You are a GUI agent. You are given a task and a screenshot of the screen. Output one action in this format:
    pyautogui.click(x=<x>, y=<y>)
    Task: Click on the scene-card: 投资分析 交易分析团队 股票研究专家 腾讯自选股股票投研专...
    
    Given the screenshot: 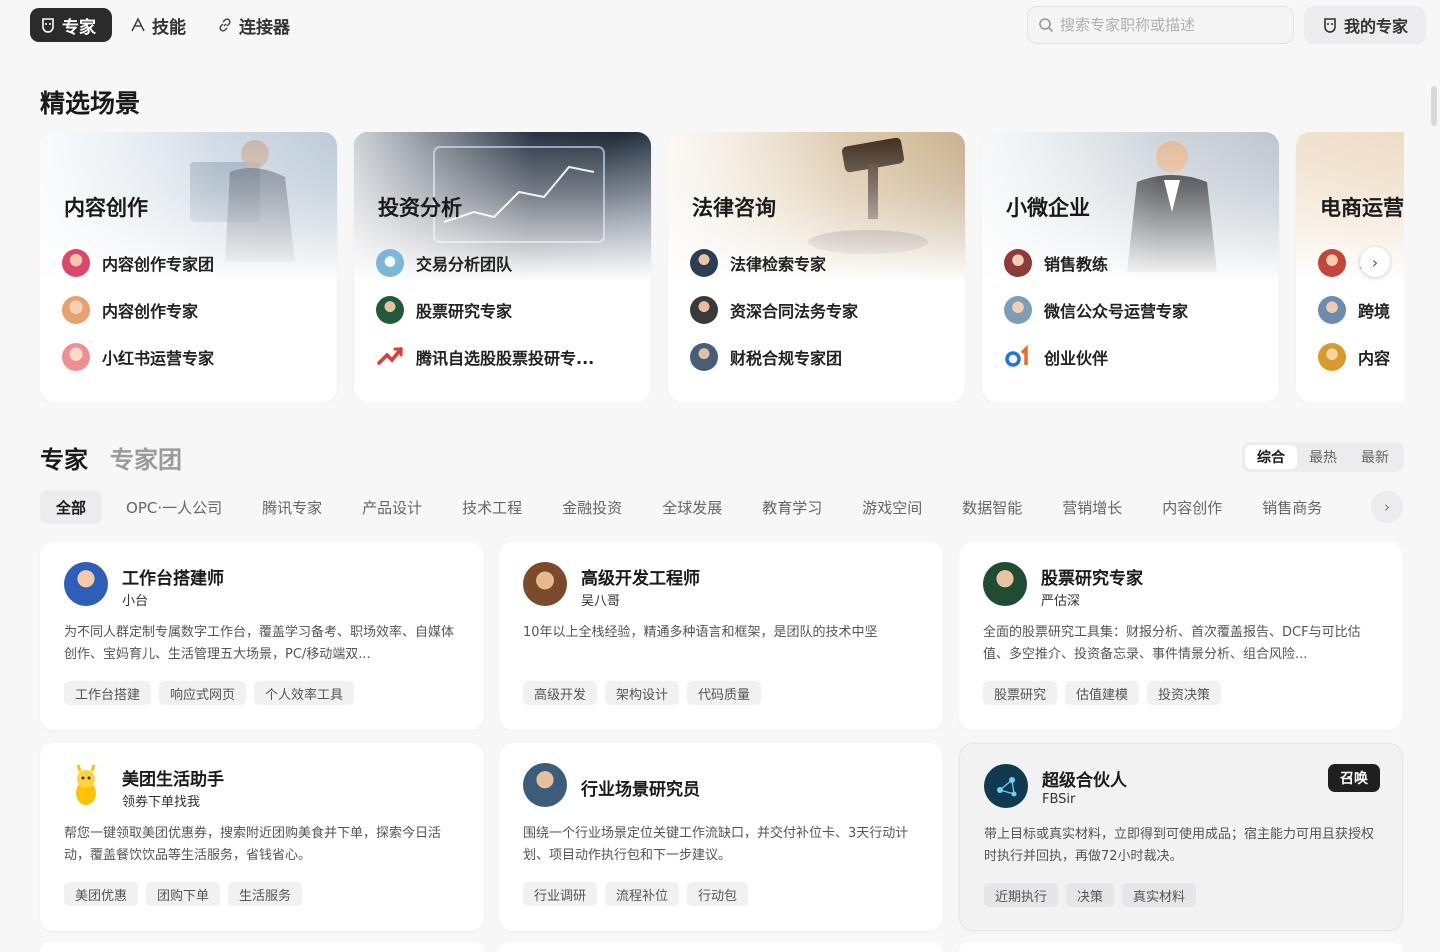 What is the action you would take?
    pyautogui.click(x=502, y=267)
    